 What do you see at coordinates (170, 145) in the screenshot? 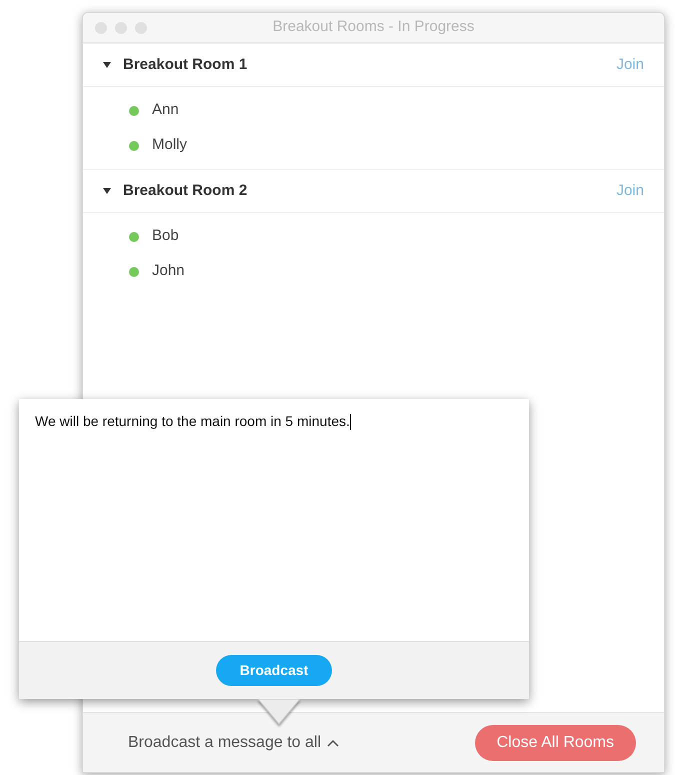
I see `participant-name: Molly` at bounding box center [170, 145].